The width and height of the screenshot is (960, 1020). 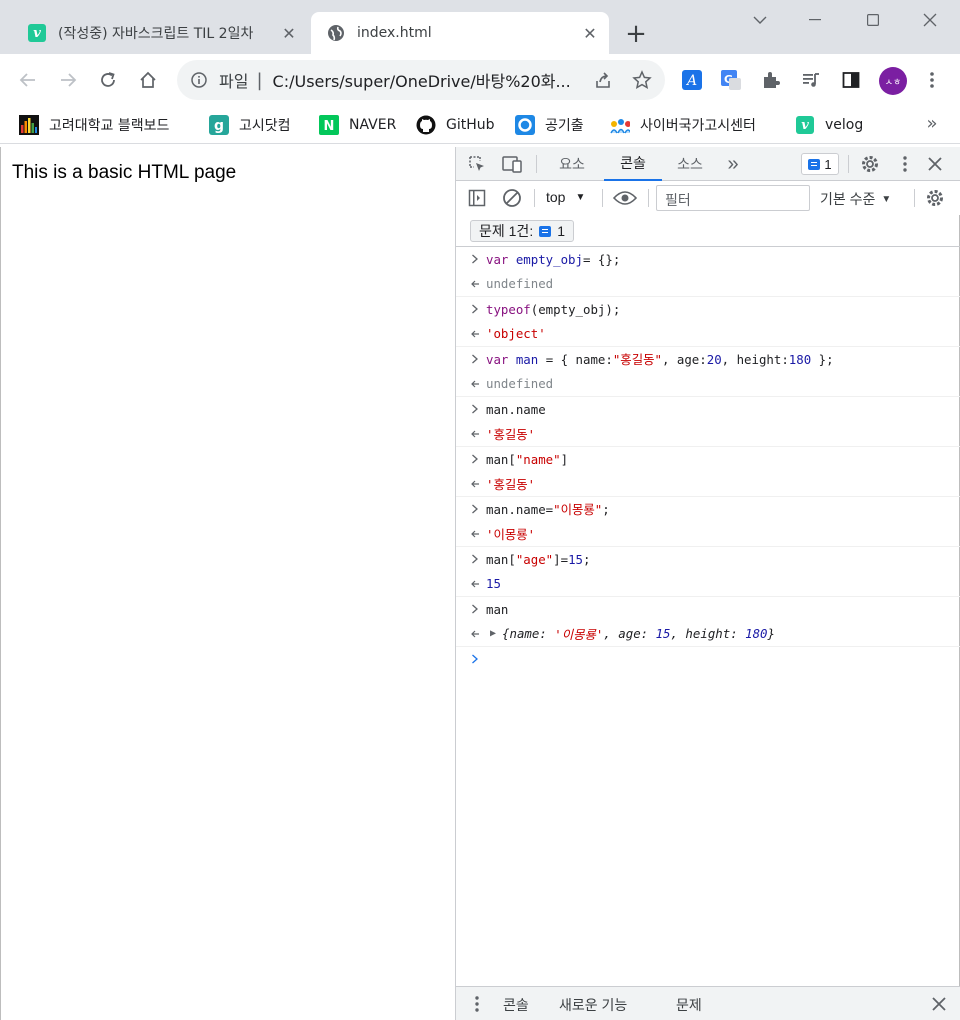 What do you see at coordinates (477, 164) in the screenshot?
I see `inspect-element-icon` at bounding box center [477, 164].